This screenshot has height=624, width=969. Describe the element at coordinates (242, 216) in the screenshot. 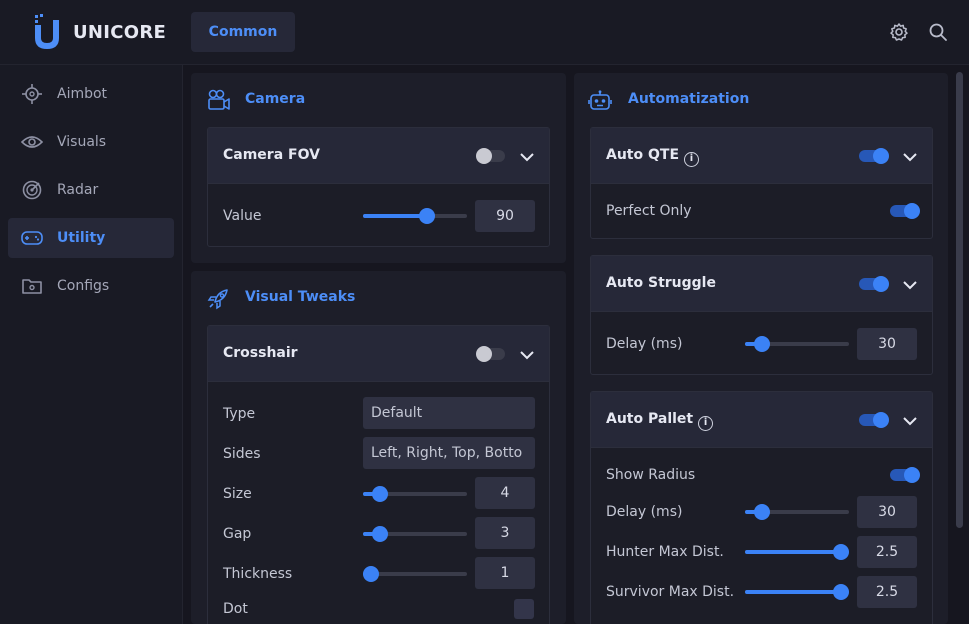

I see `fov-value-label: Value` at that location.